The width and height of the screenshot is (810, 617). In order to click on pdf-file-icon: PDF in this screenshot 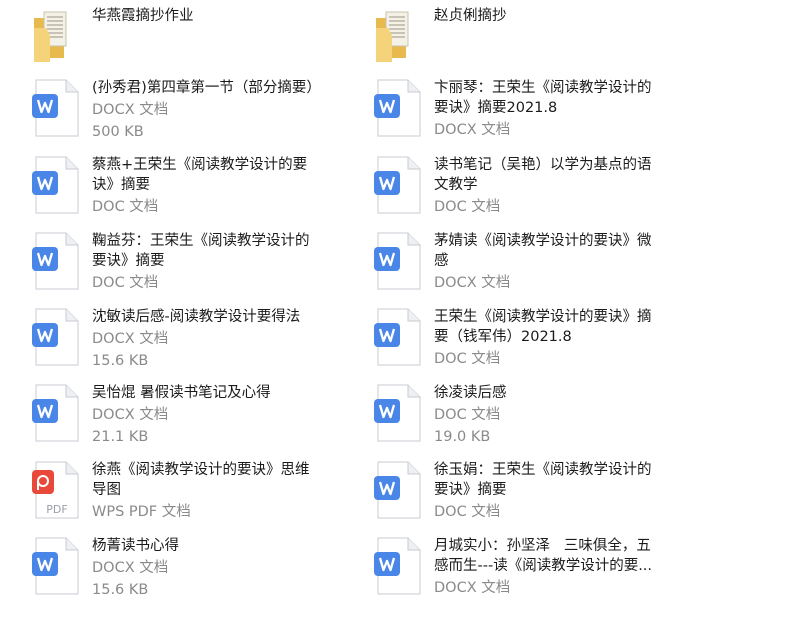, I will do `click(60, 490)`.